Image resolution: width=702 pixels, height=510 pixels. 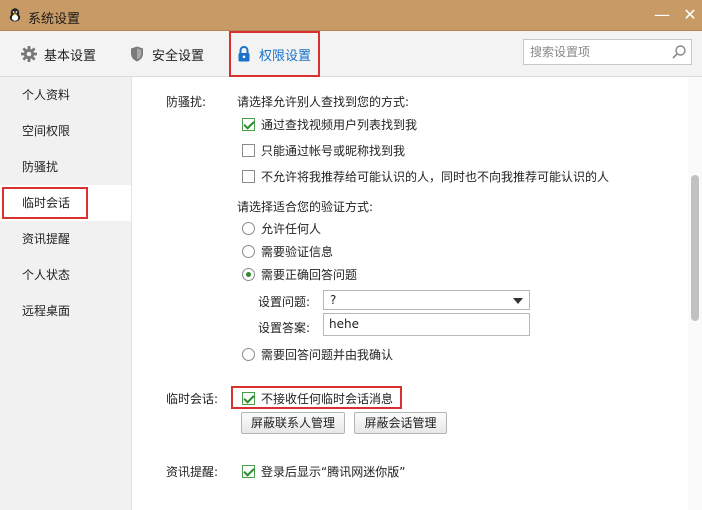 What do you see at coordinates (518, 301) in the screenshot?
I see `chevron-down-icon` at bounding box center [518, 301].